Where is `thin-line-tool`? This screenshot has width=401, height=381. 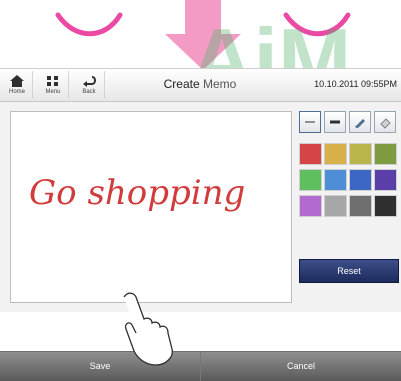 thin-line-tool is located at coordinates (310, 122).